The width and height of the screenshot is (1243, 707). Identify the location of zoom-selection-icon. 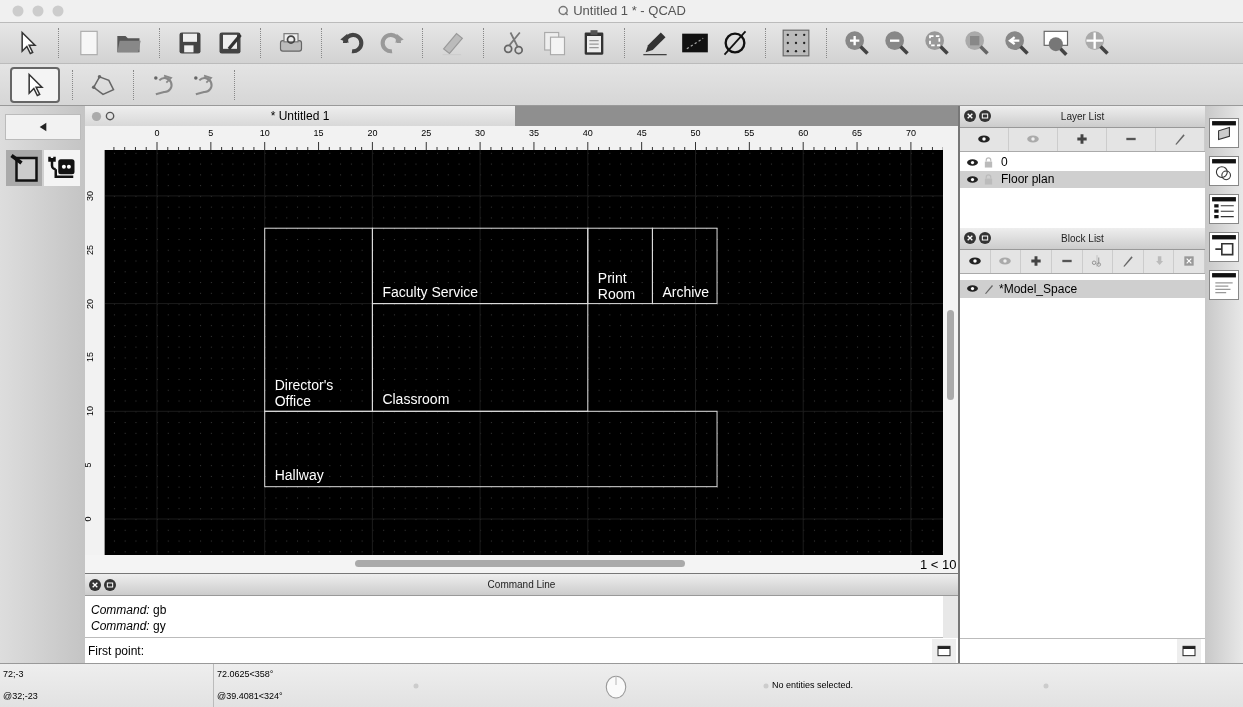
(977, 43).